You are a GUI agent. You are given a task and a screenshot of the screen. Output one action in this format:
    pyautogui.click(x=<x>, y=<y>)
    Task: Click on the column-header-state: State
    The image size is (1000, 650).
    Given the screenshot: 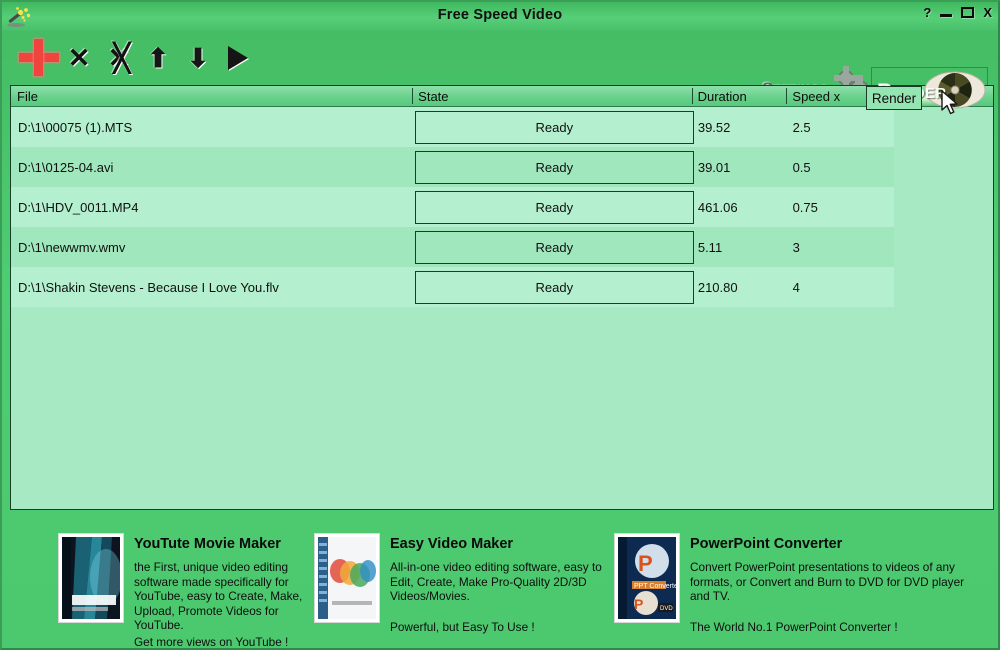 What is the action you would take?
    pyautogui.click(x=551, y=96)
    